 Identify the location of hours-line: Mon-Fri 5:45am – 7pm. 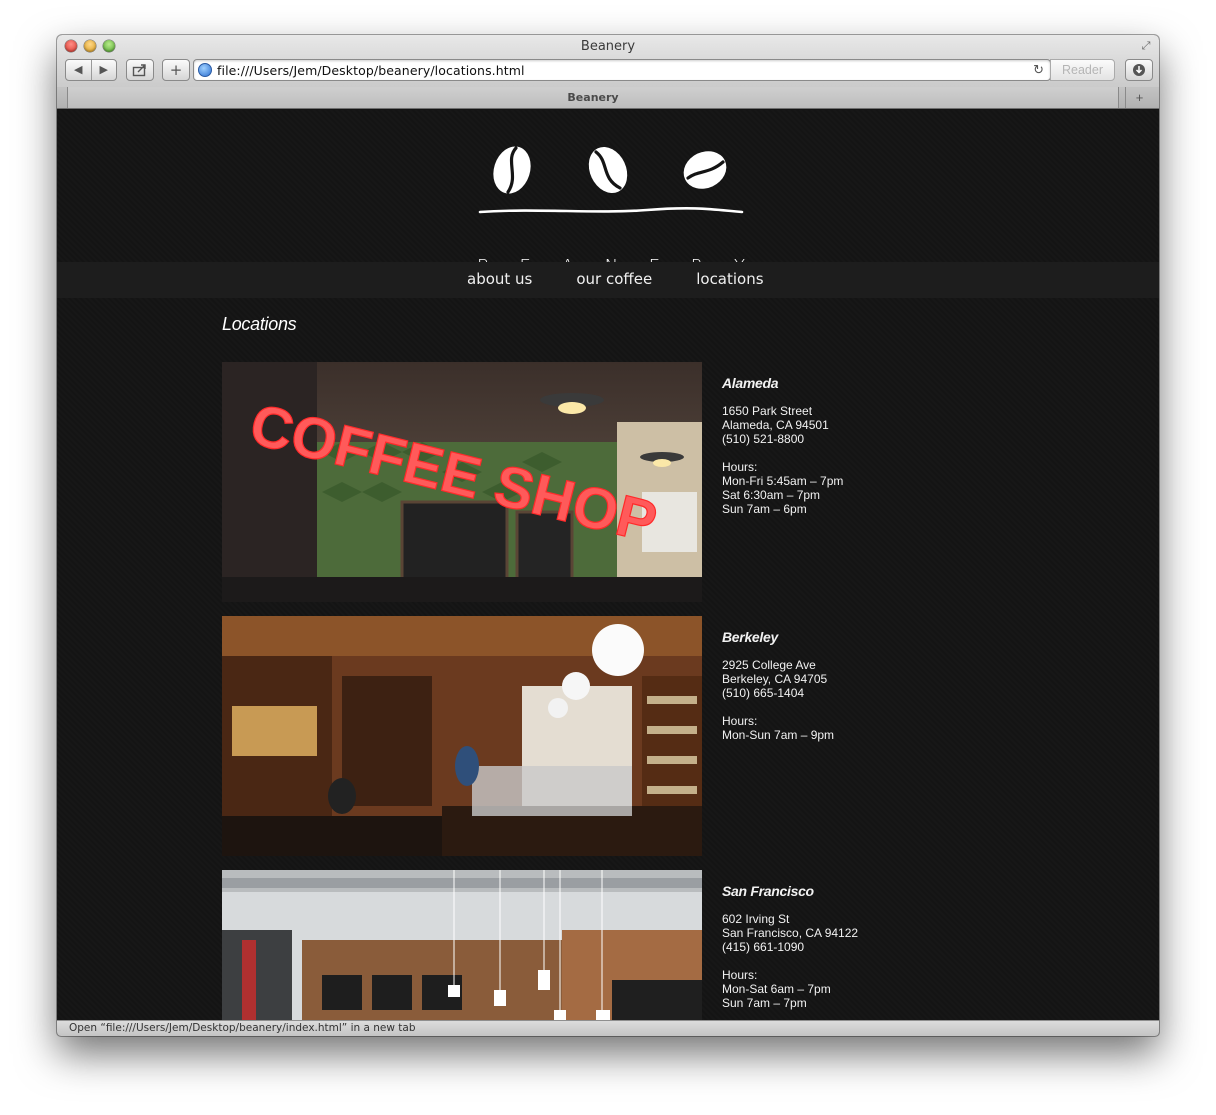
(783, 481).